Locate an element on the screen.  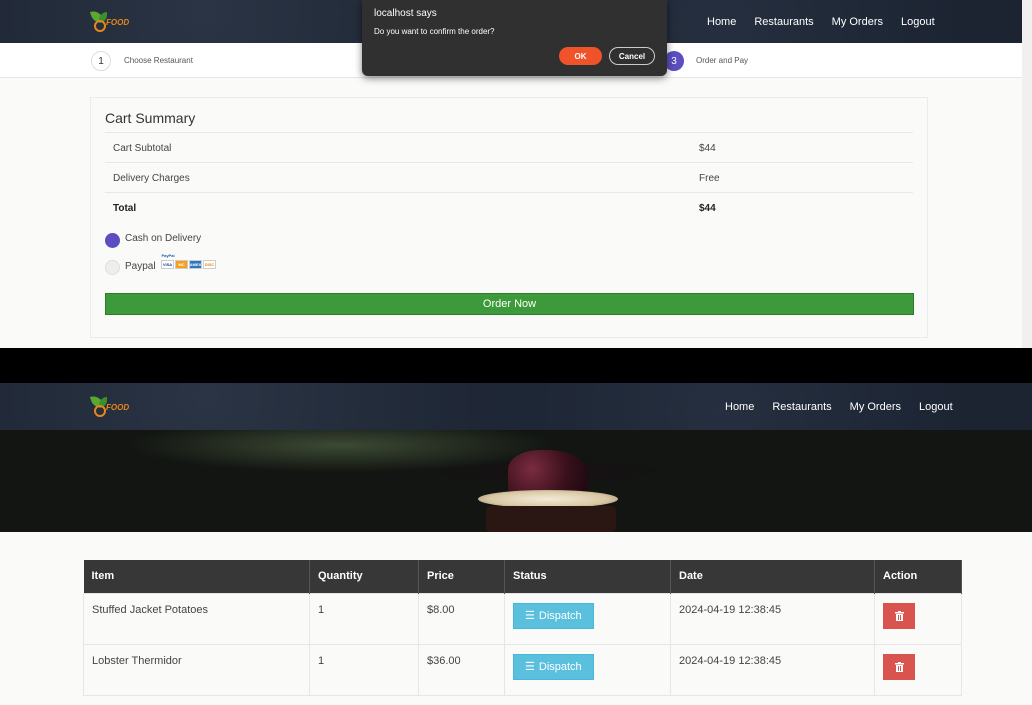
order-now-button: Order Now is located at coordinates (509, 304).